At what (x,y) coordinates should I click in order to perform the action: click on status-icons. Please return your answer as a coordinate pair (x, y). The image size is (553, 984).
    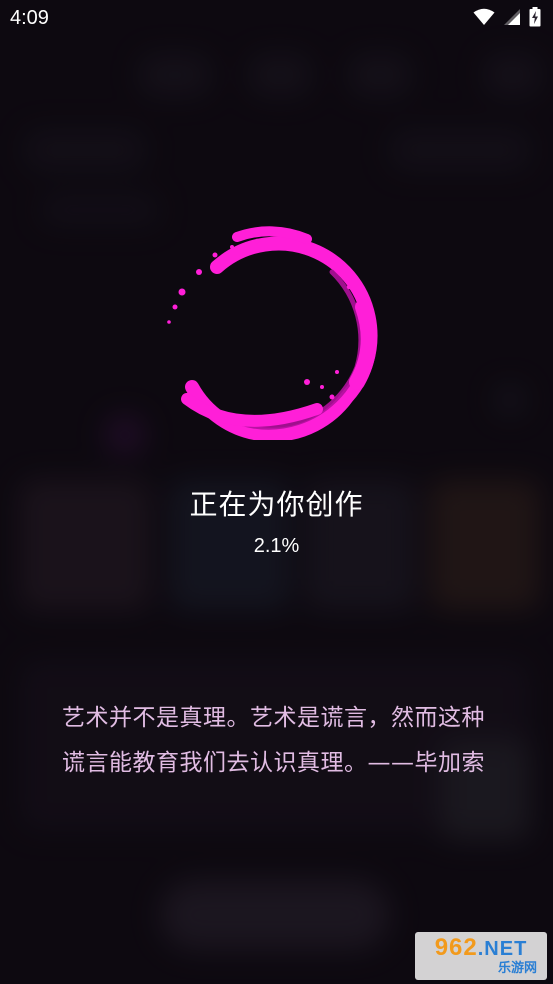
    Looking at the image, I should click on (507, 19).